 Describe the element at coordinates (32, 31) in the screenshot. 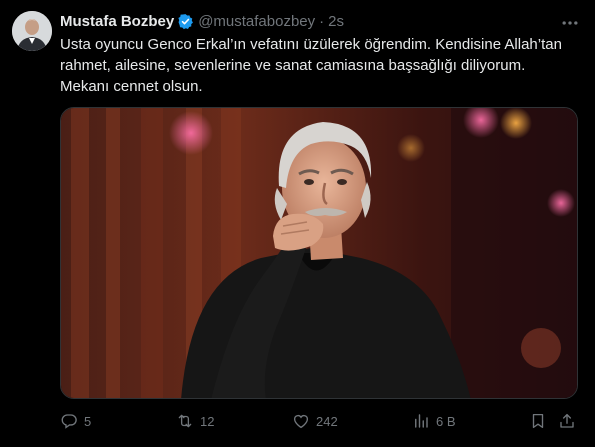

I see `avatar` at that location.